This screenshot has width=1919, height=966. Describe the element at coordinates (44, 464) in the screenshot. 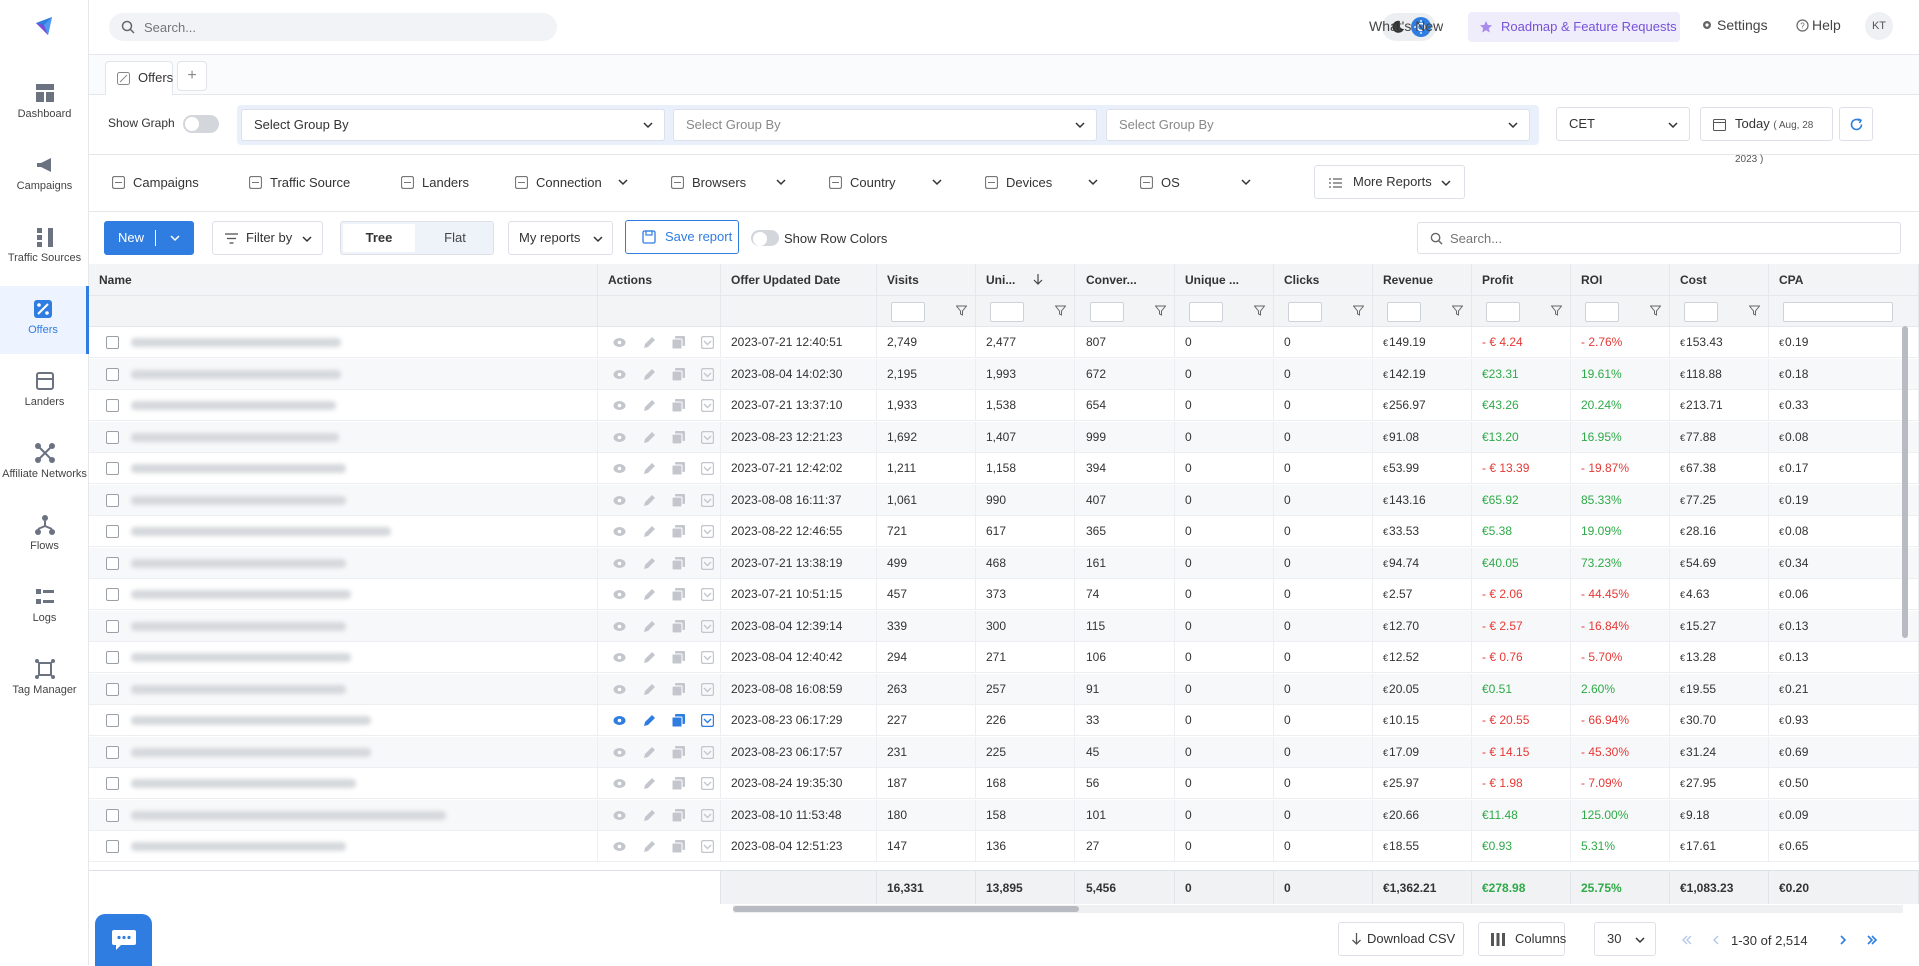

I see `sidebar-item-affiliate-networks: Affiliate Networks` at that location.